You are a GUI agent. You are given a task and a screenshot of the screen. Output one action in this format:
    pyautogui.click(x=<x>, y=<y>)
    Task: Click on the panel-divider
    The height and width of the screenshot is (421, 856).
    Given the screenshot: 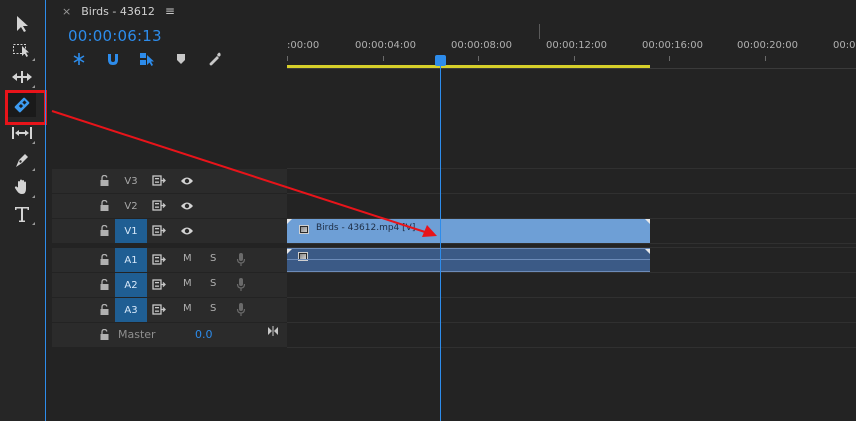 What is the action you would take?
    pyautogui.click(x=45, y=210)
    